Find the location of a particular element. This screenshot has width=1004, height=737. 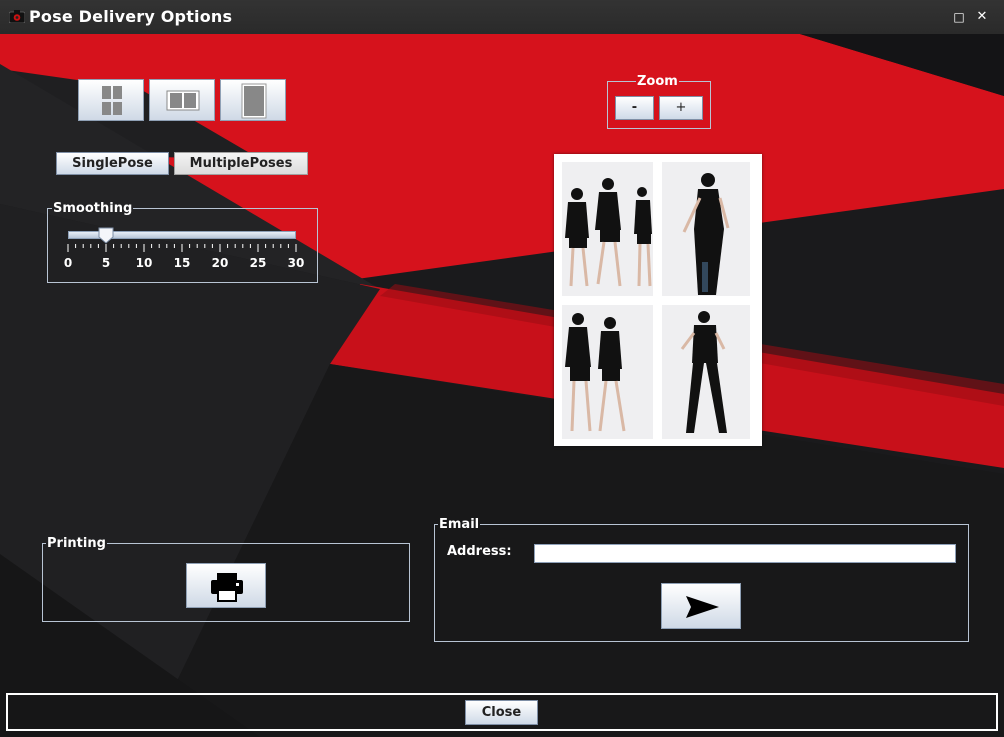

email-label: Email is located at coordinates (459, 524).